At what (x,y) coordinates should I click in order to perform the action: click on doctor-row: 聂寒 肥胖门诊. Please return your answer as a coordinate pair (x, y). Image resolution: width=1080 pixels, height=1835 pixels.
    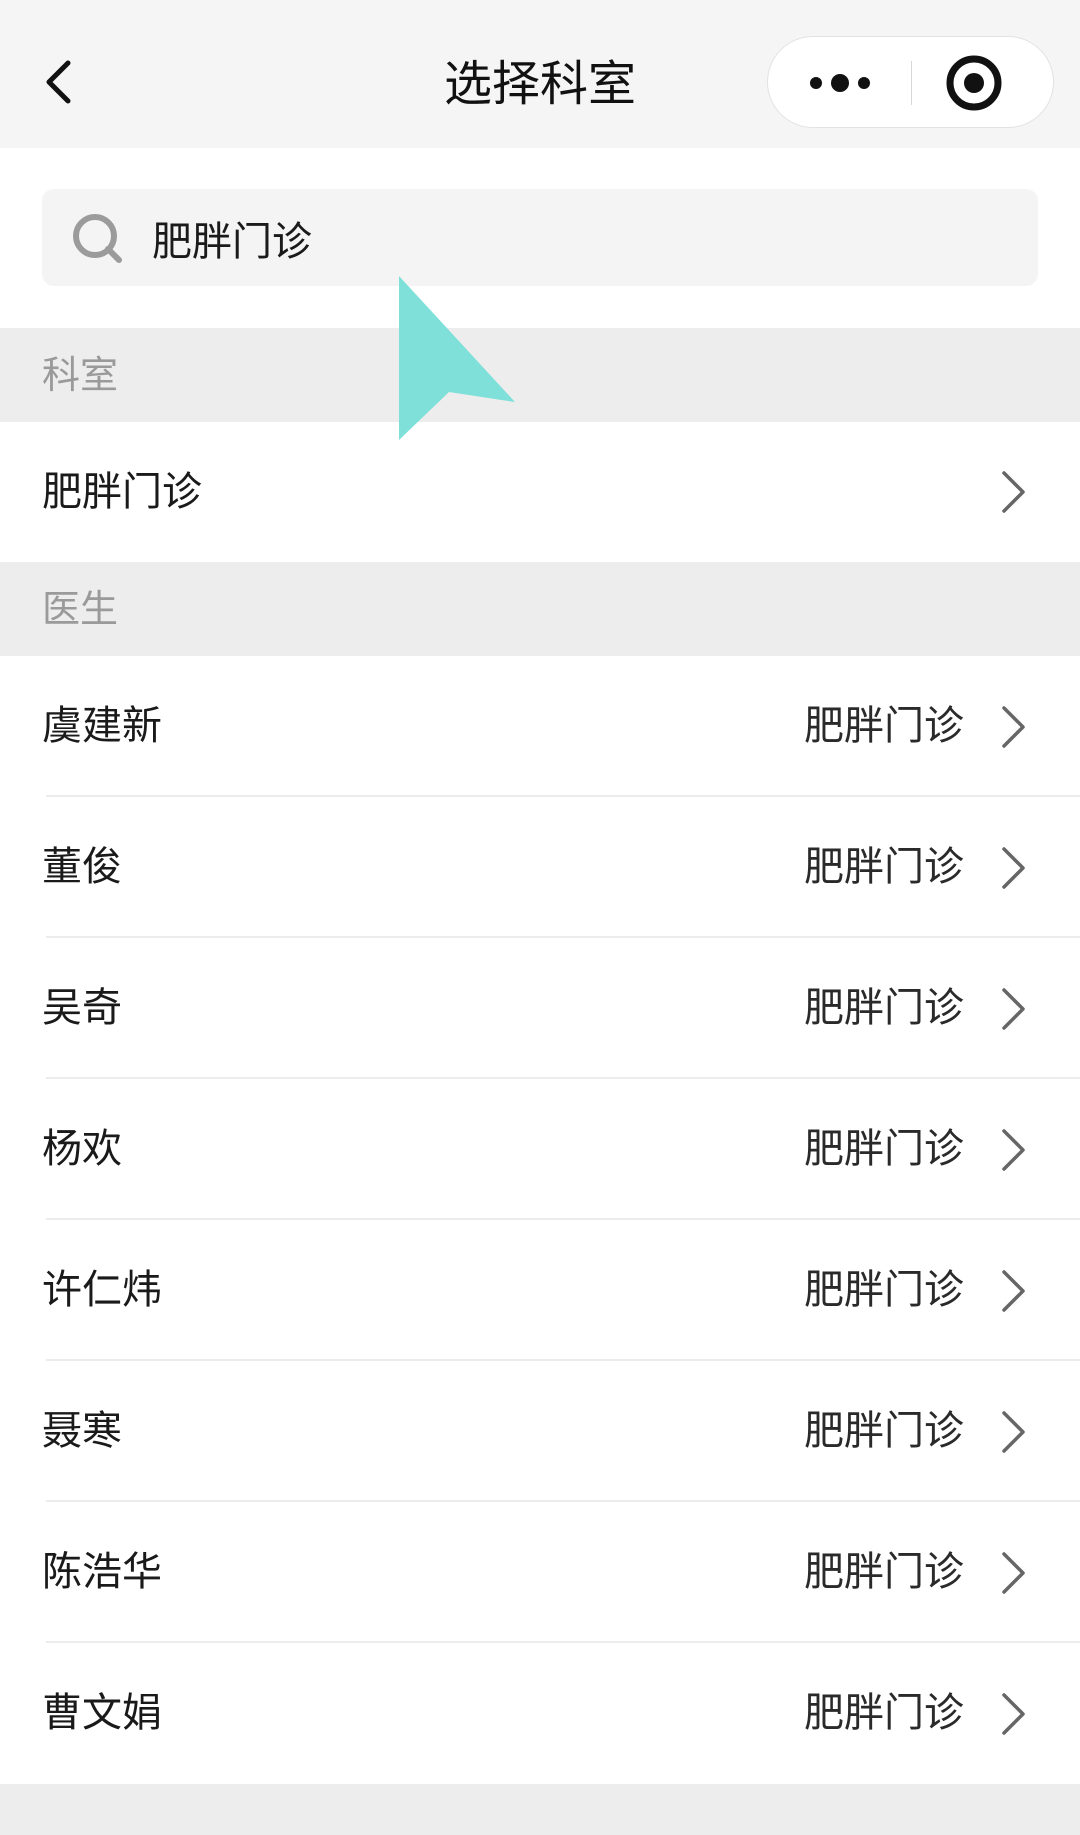
    Looking at the image, I should click on (540, 1431).